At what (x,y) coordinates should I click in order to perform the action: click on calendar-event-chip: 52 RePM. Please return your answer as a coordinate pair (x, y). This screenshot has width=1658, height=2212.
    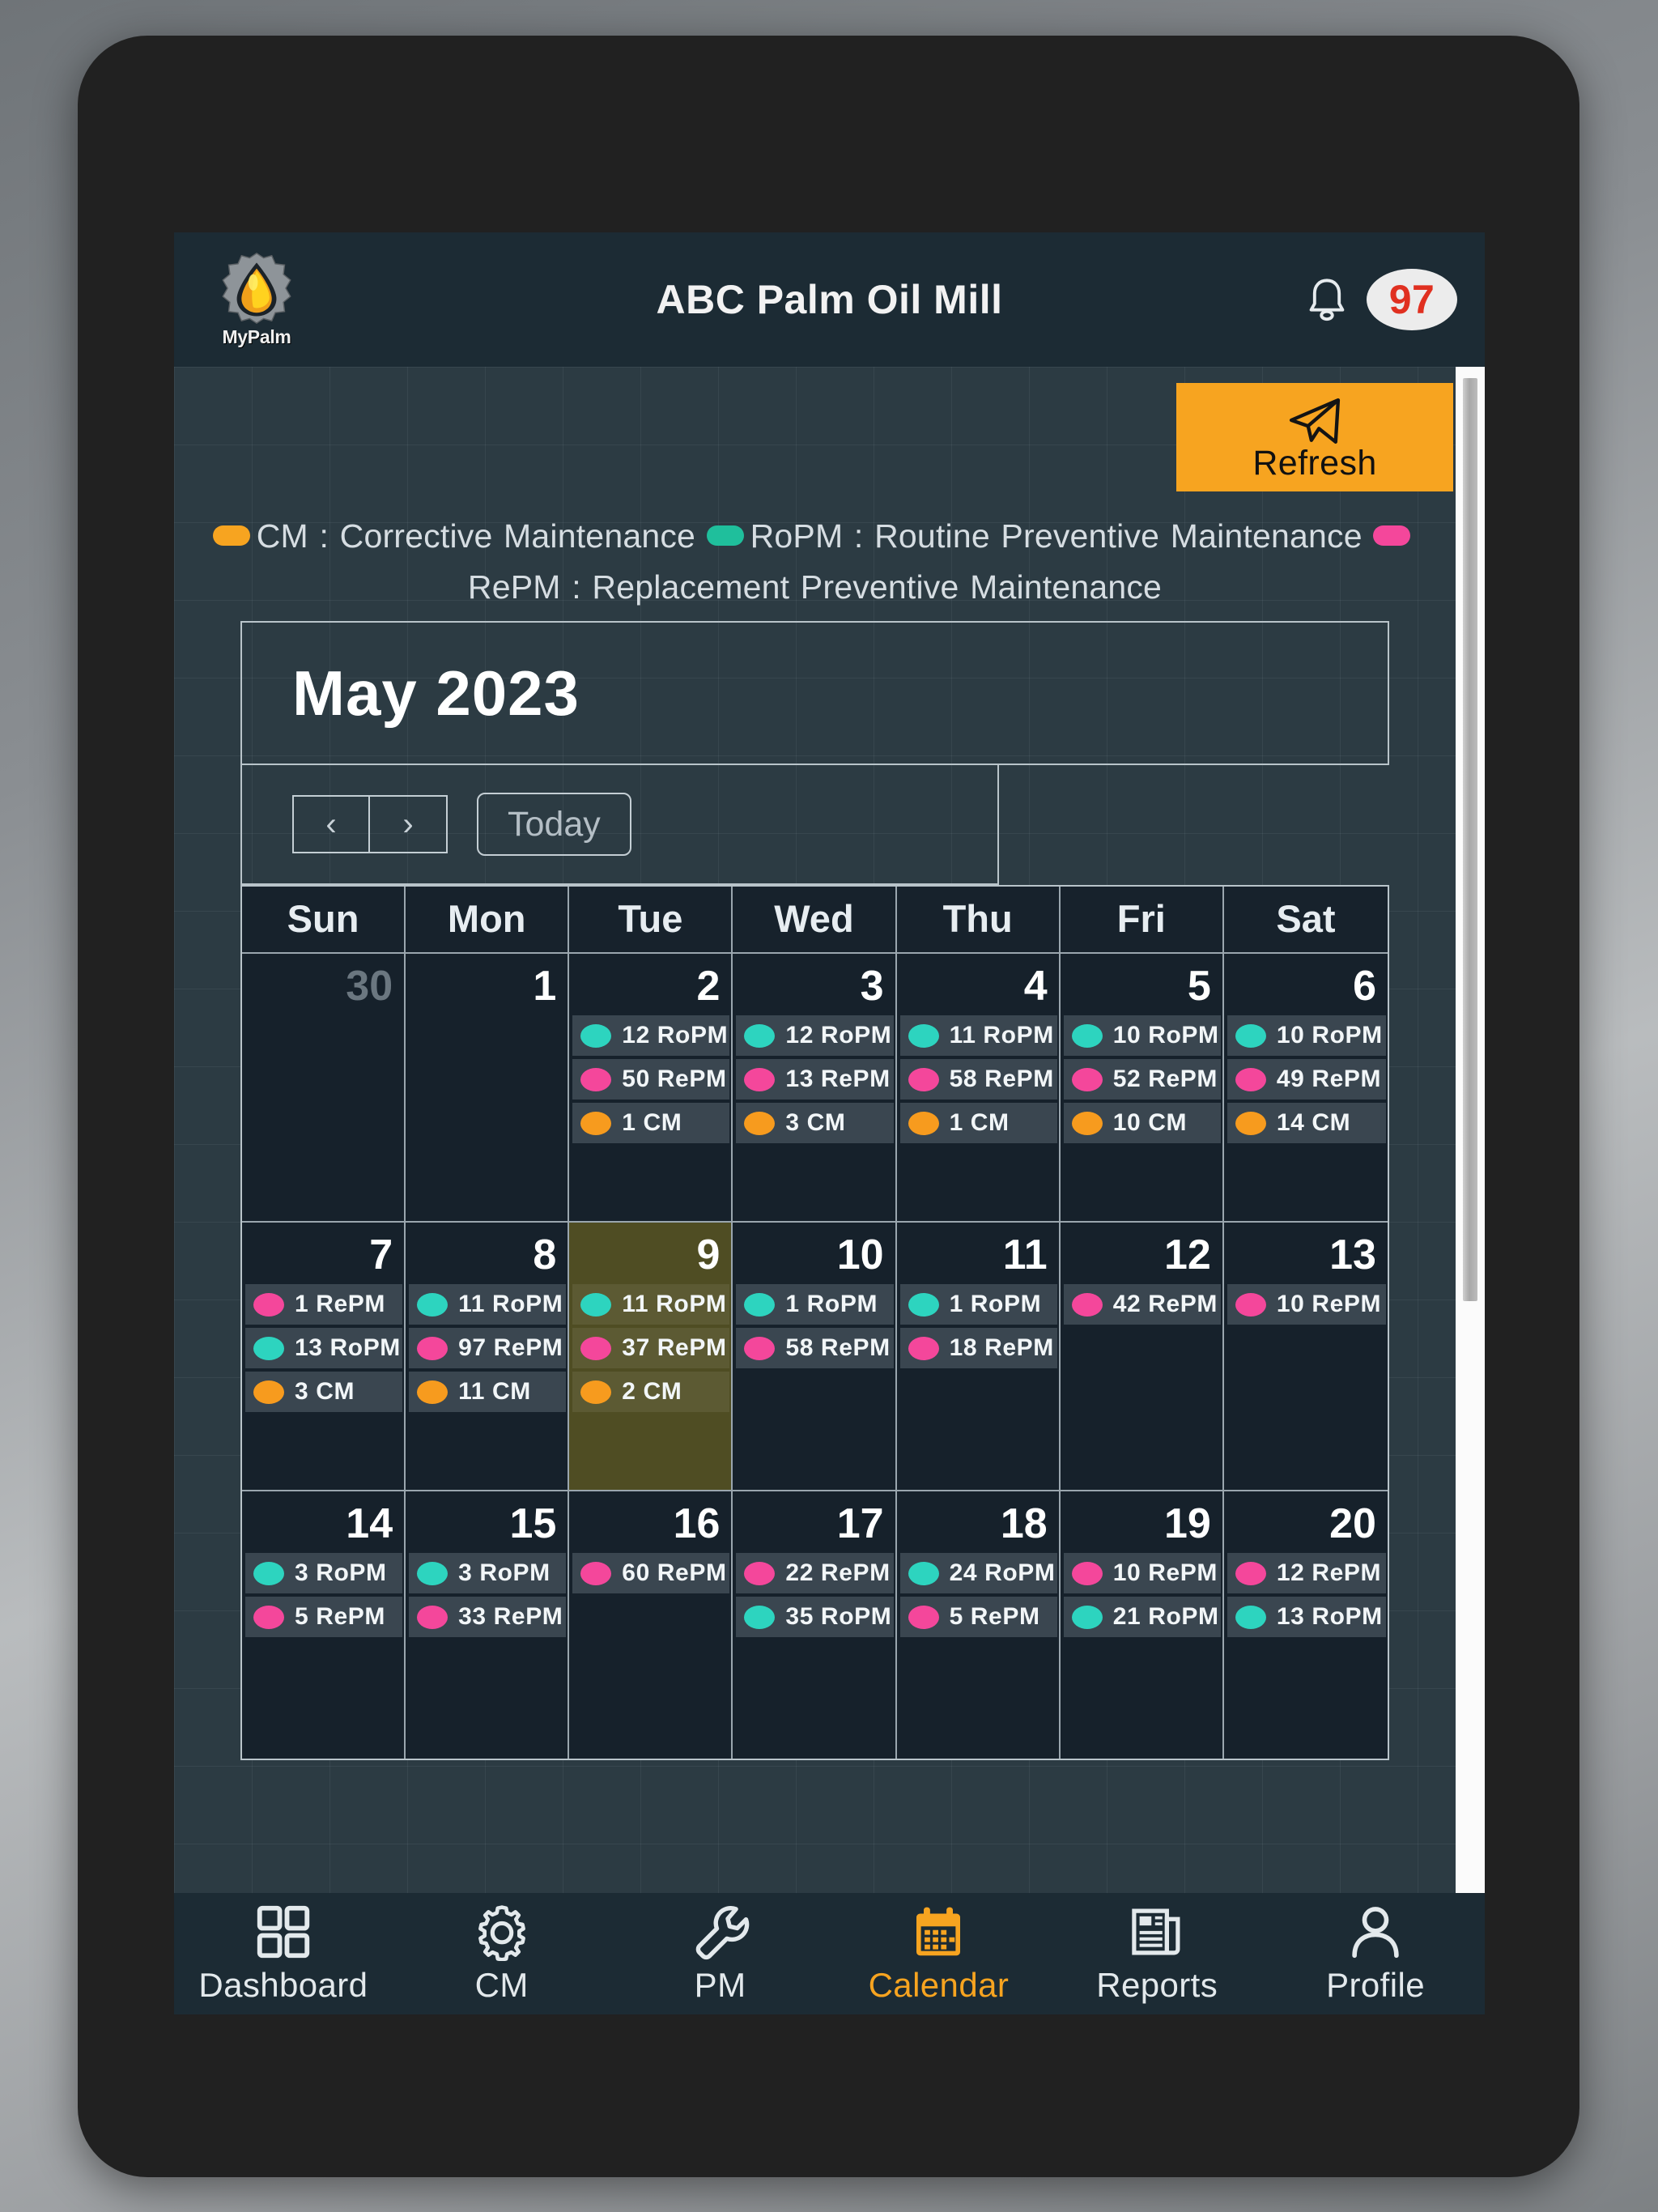
    Looking at the image, I should click on (1142, 1079).